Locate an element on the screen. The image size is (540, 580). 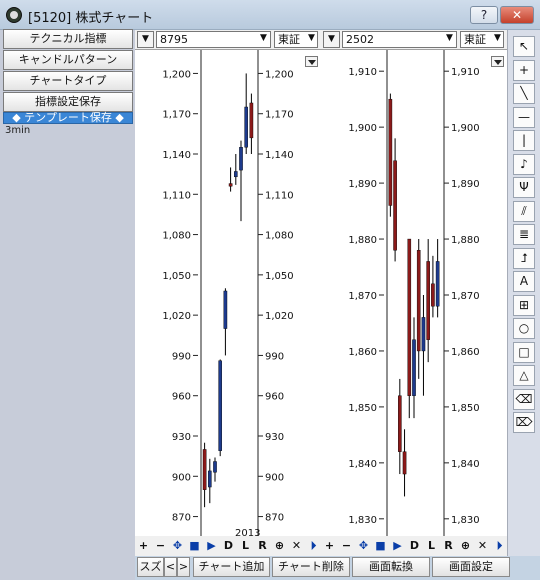
chart-1-right-button: R is located at coordinates (262, 546).